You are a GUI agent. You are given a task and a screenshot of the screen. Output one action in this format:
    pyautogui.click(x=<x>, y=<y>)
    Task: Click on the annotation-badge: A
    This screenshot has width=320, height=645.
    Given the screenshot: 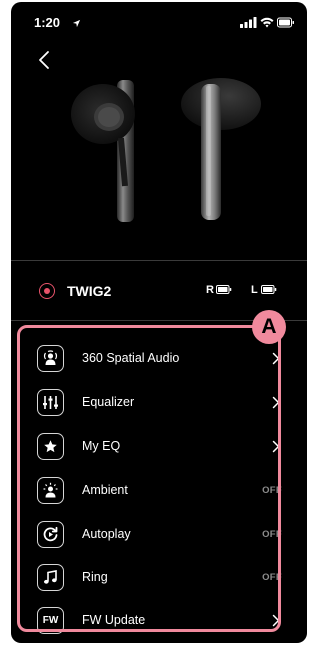 What is the action you would take?
    pyautogui.click(x=269, y=327)
    